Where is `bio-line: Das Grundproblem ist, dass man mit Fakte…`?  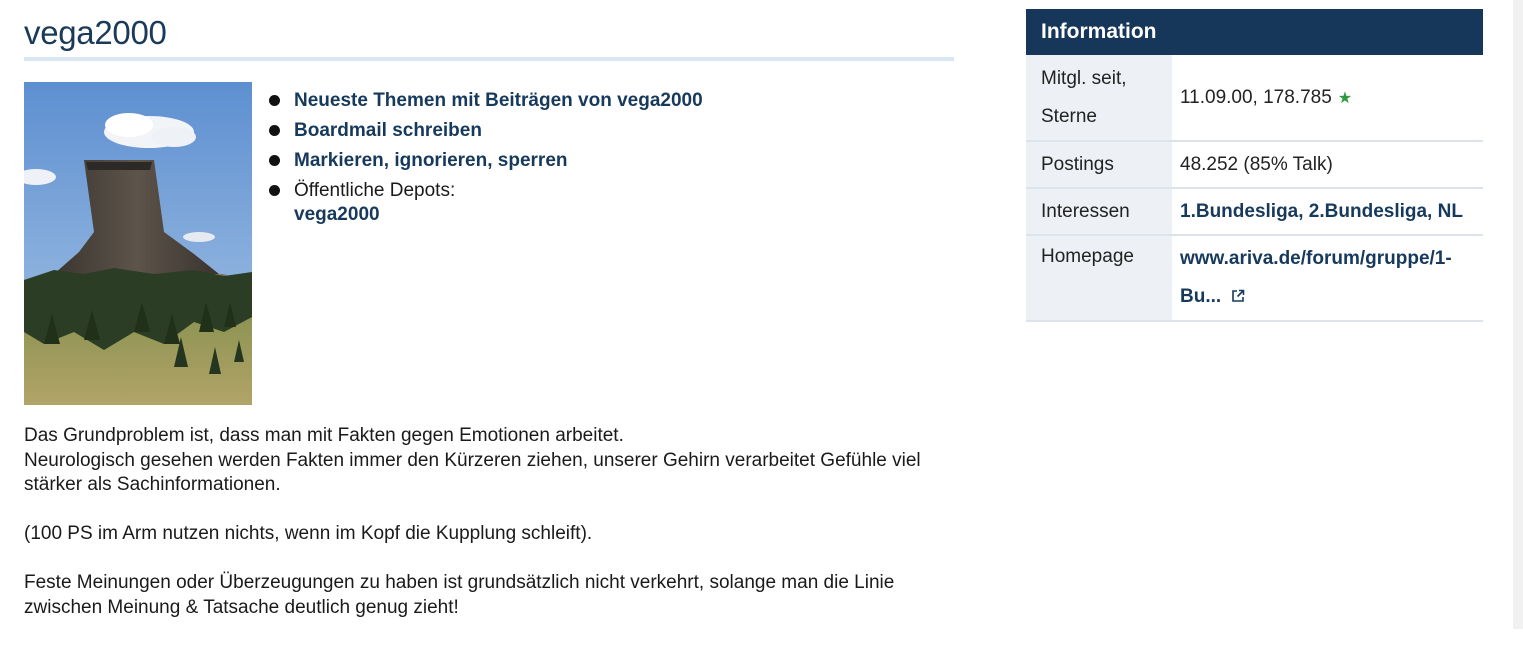 bio-line: Das Grundproblem ist, dass man mit Fakte… is located at coordinates (324, 435).